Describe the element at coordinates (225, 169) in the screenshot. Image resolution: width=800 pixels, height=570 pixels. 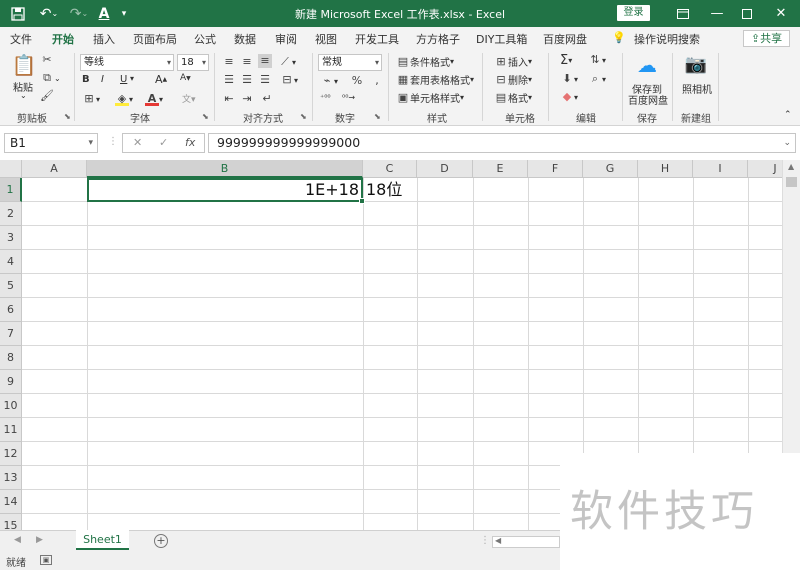
I see `column-header-b: B` at that location.